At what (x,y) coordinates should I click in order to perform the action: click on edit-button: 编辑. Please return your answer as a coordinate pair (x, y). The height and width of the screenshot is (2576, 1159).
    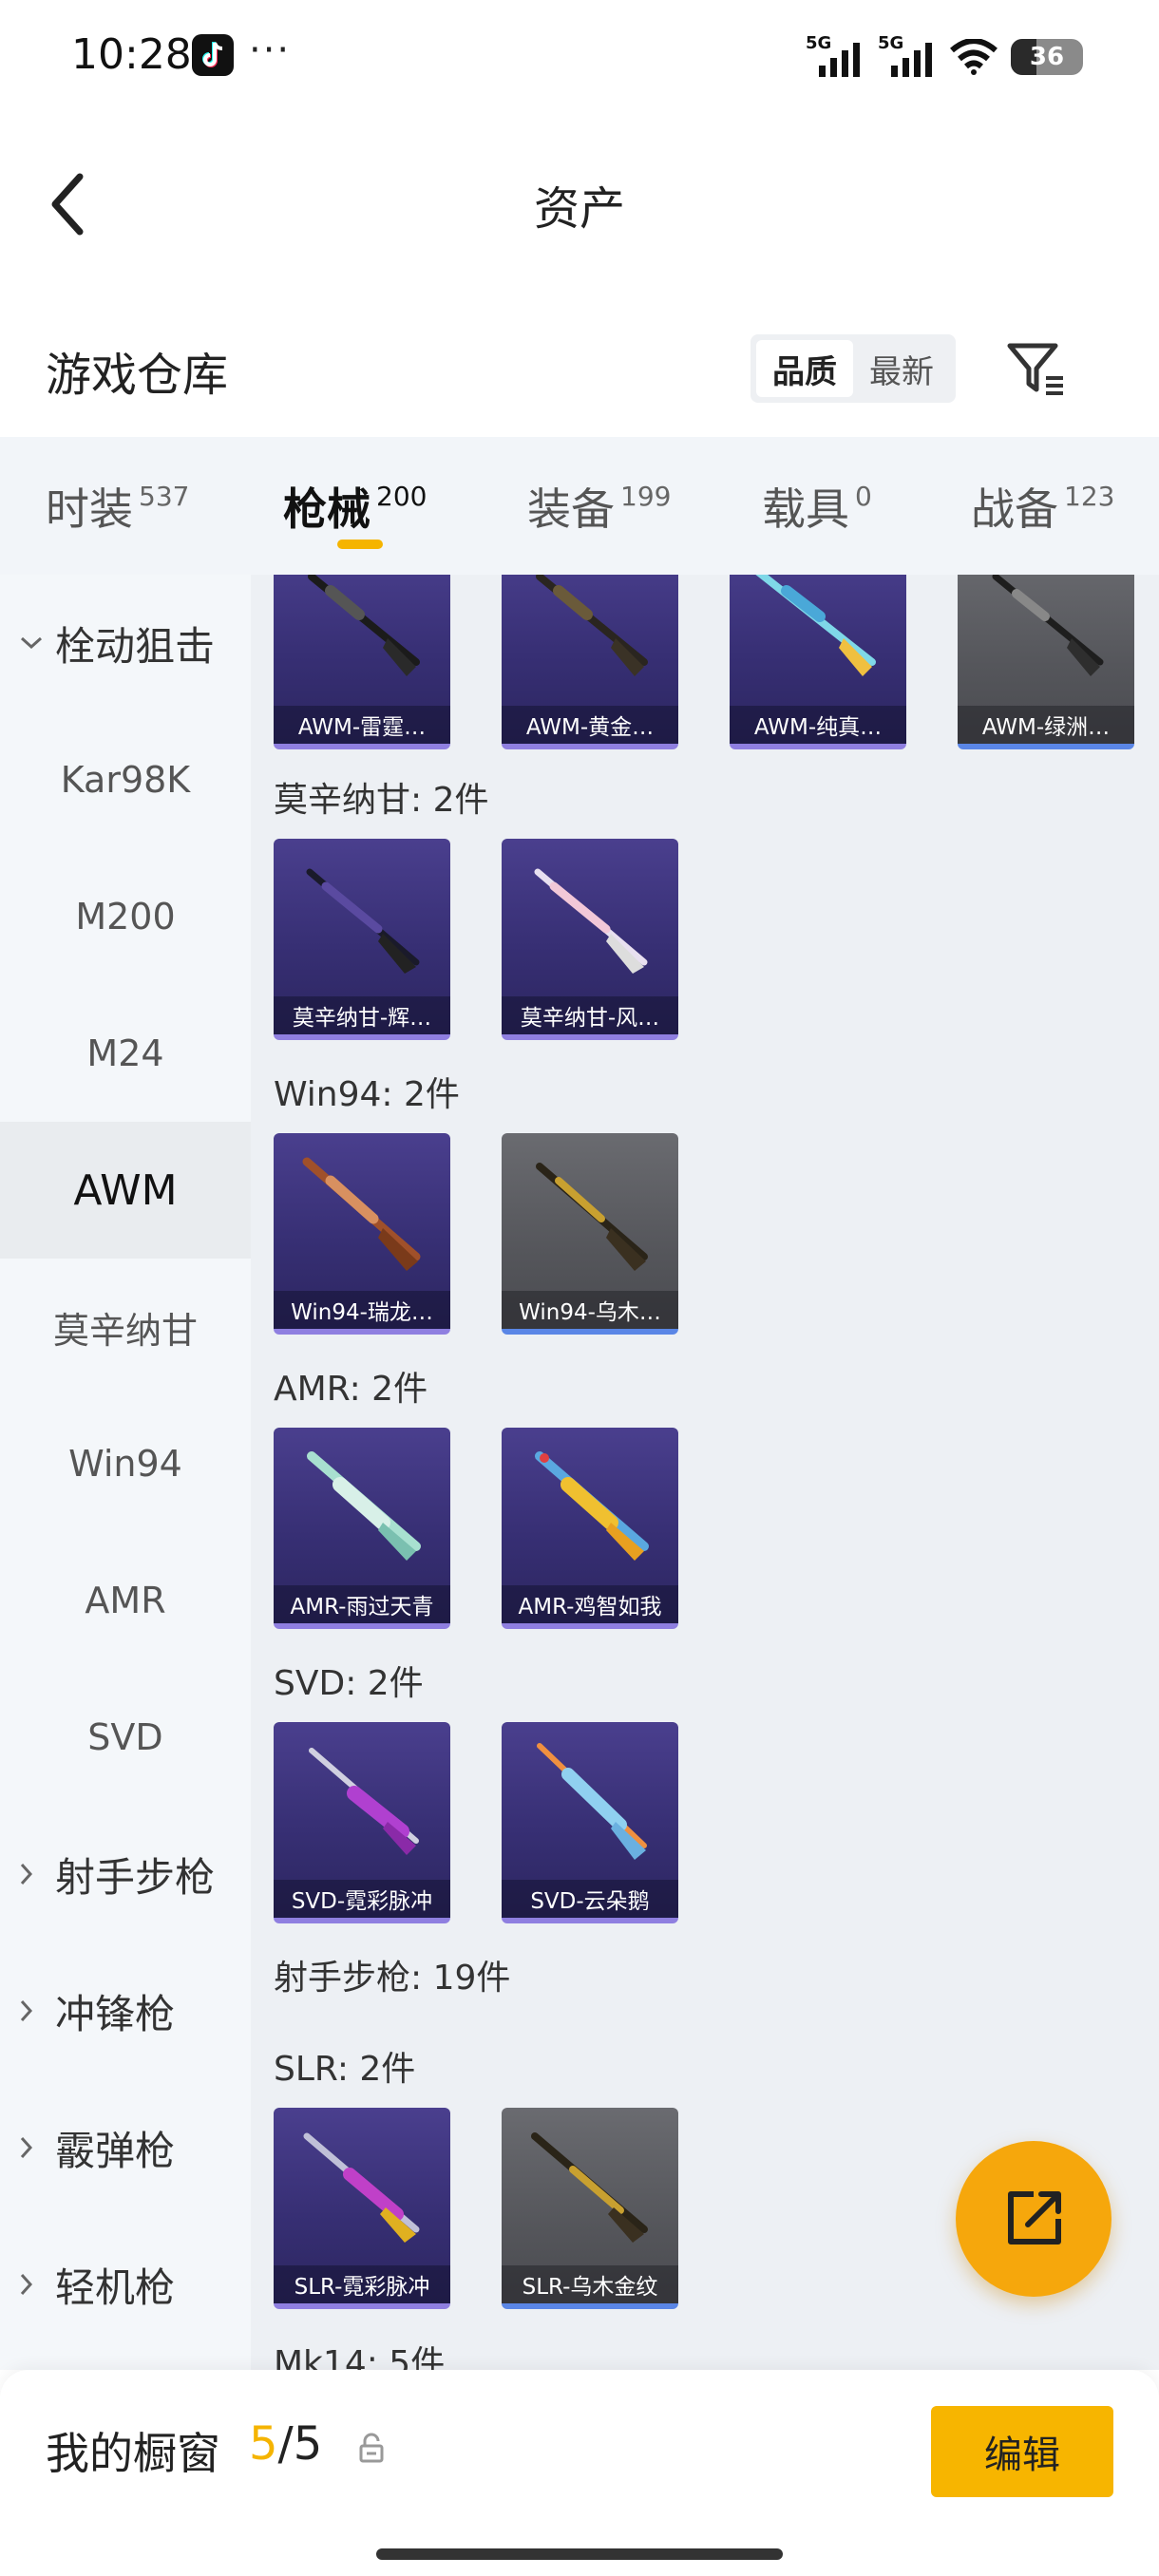
    Looking at the image, I should click on (1022, 2451).